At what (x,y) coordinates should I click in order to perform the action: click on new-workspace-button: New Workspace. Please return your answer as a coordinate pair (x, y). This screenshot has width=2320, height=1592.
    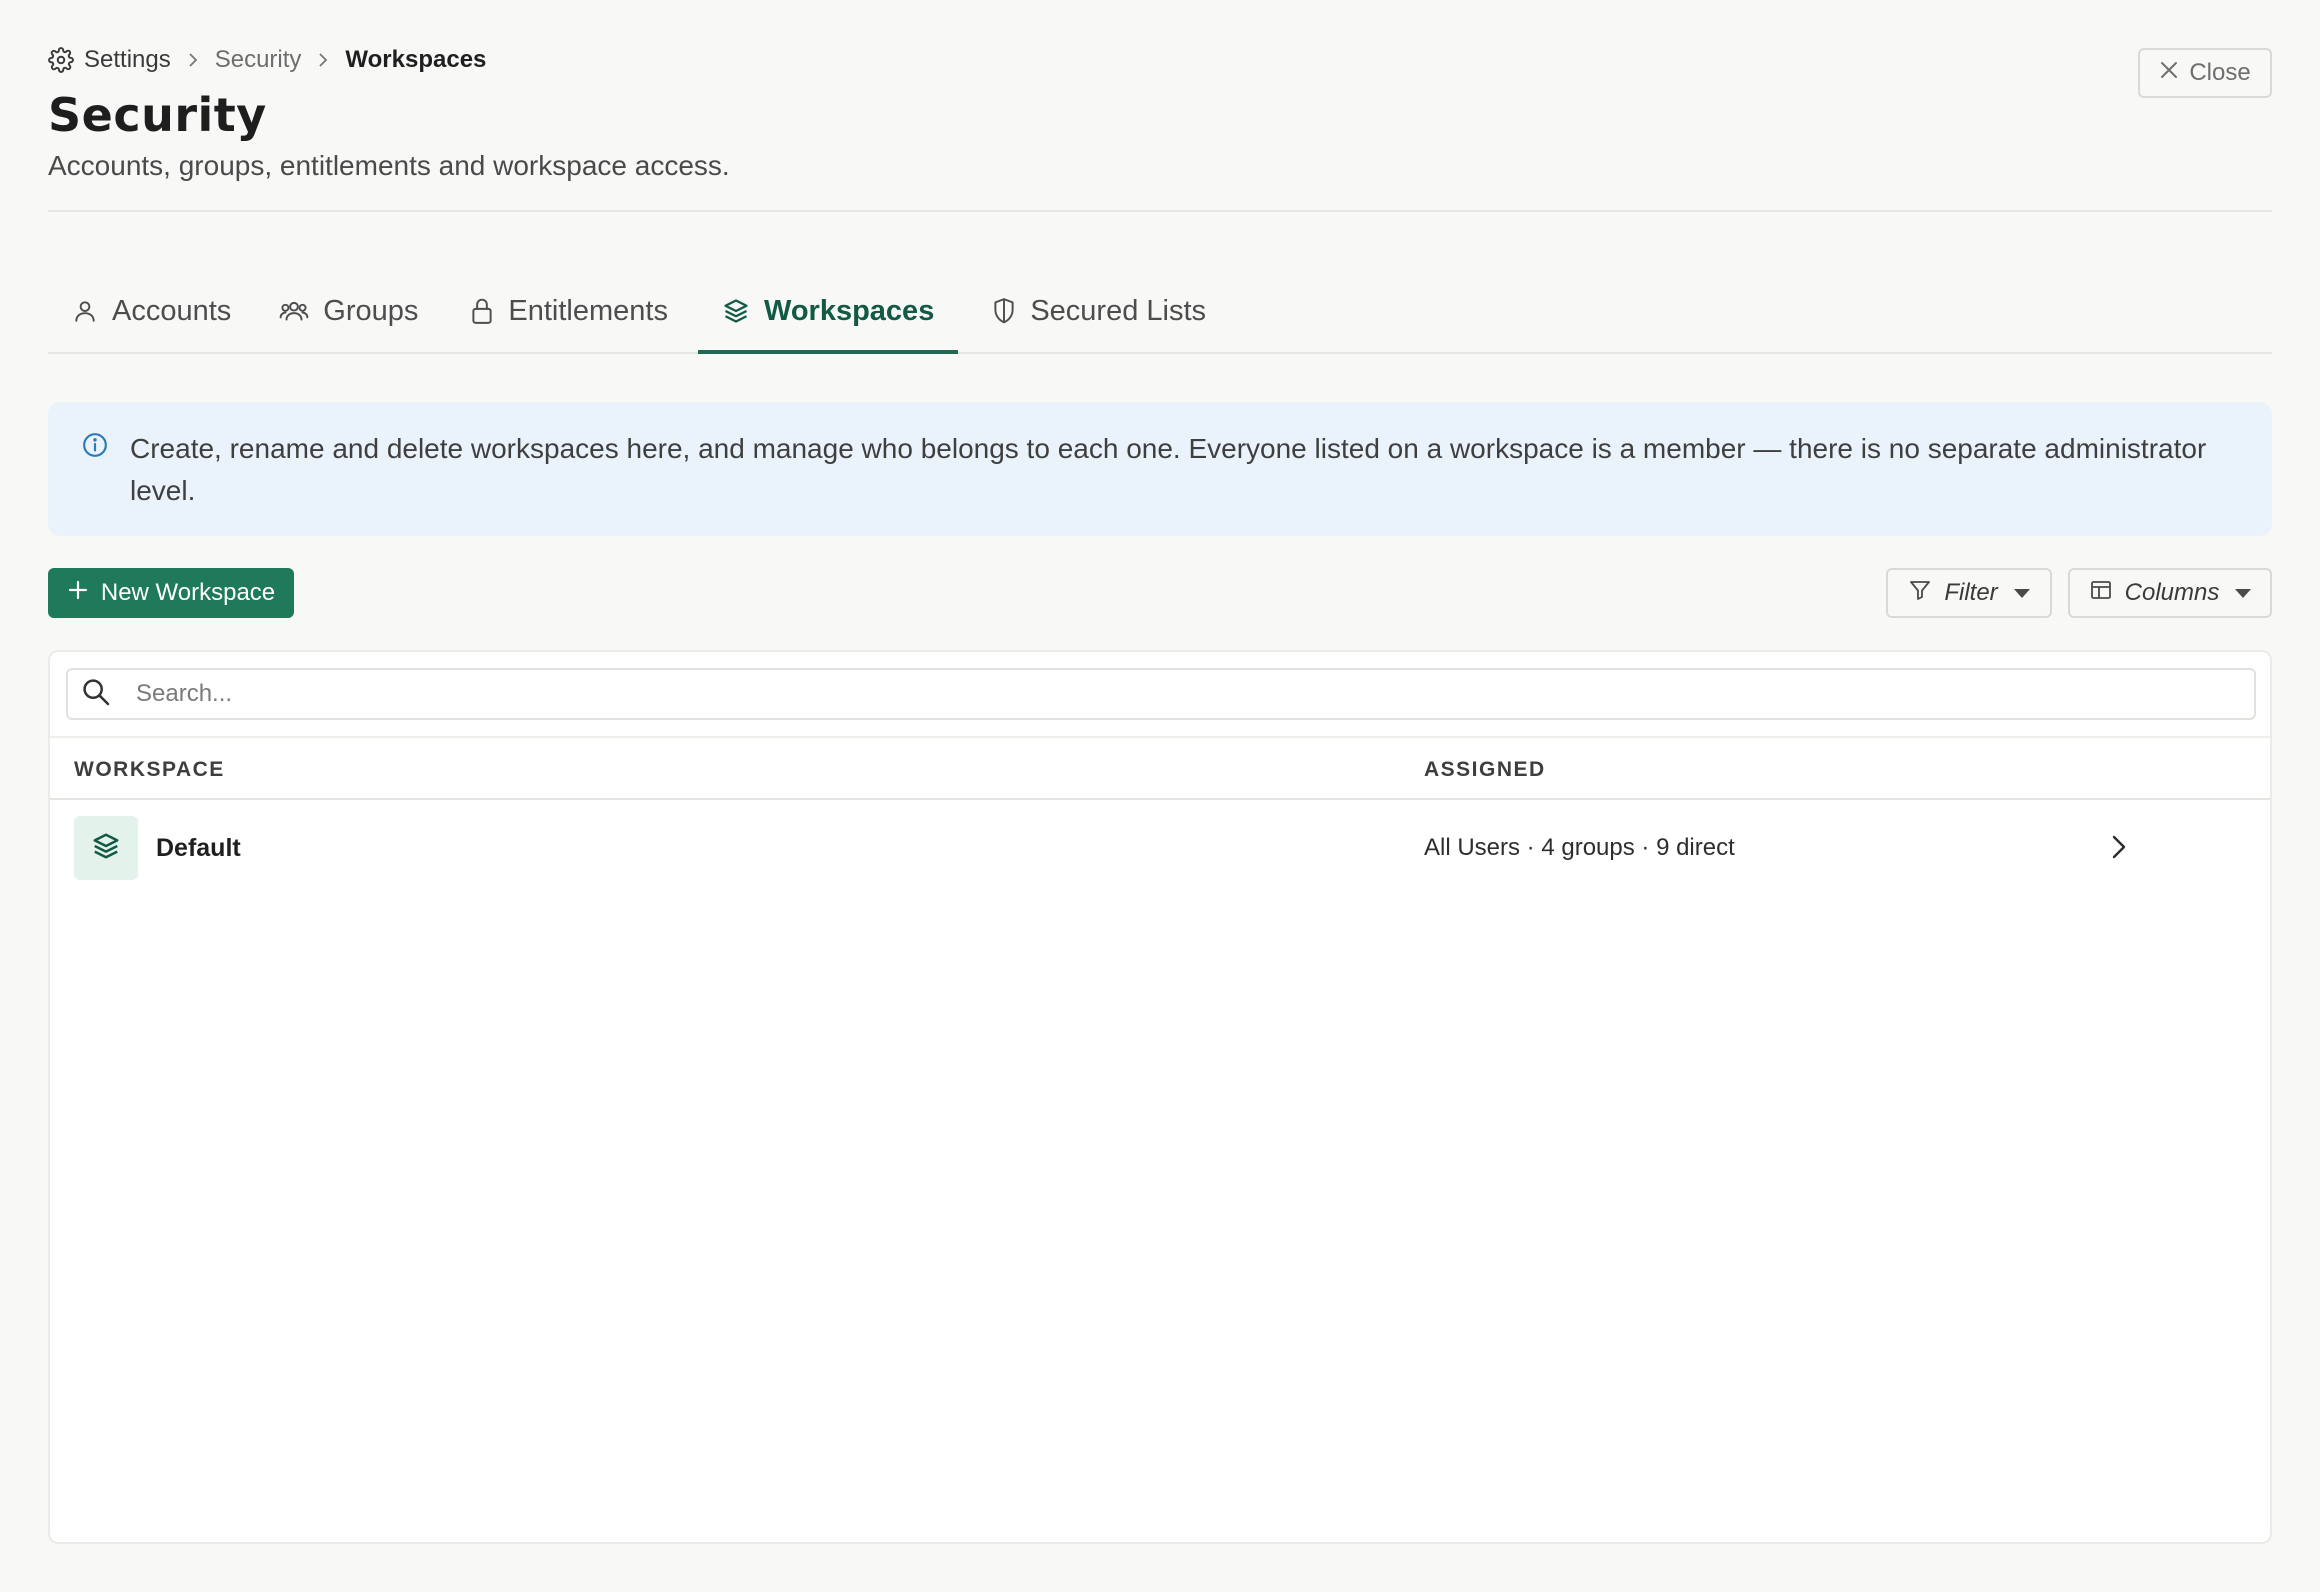
    Looking at the image, I should click on (171, 593).